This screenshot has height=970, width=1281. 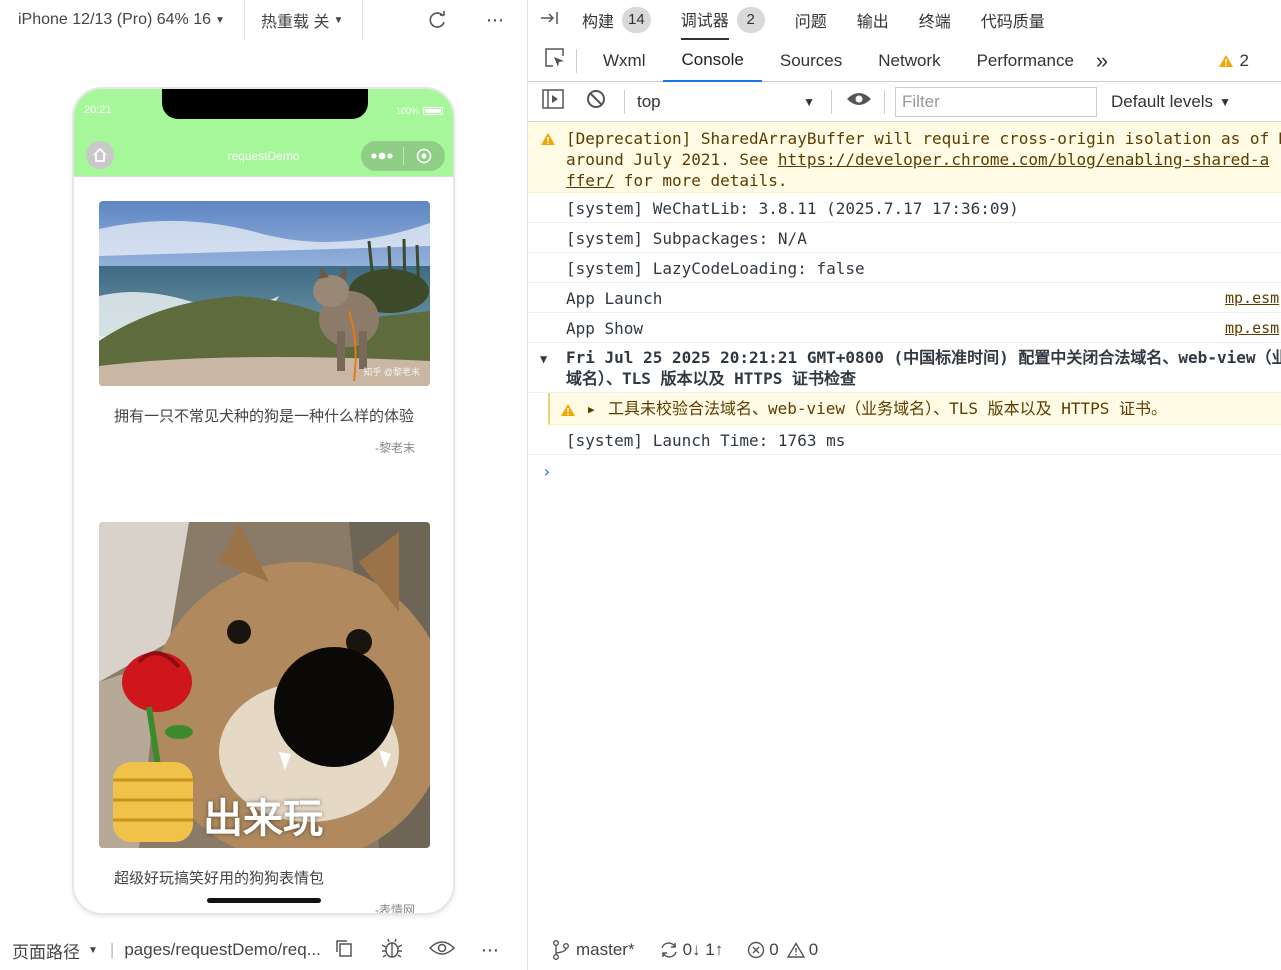 I want to click on tab-console: Console, so click(x=712, y=61).